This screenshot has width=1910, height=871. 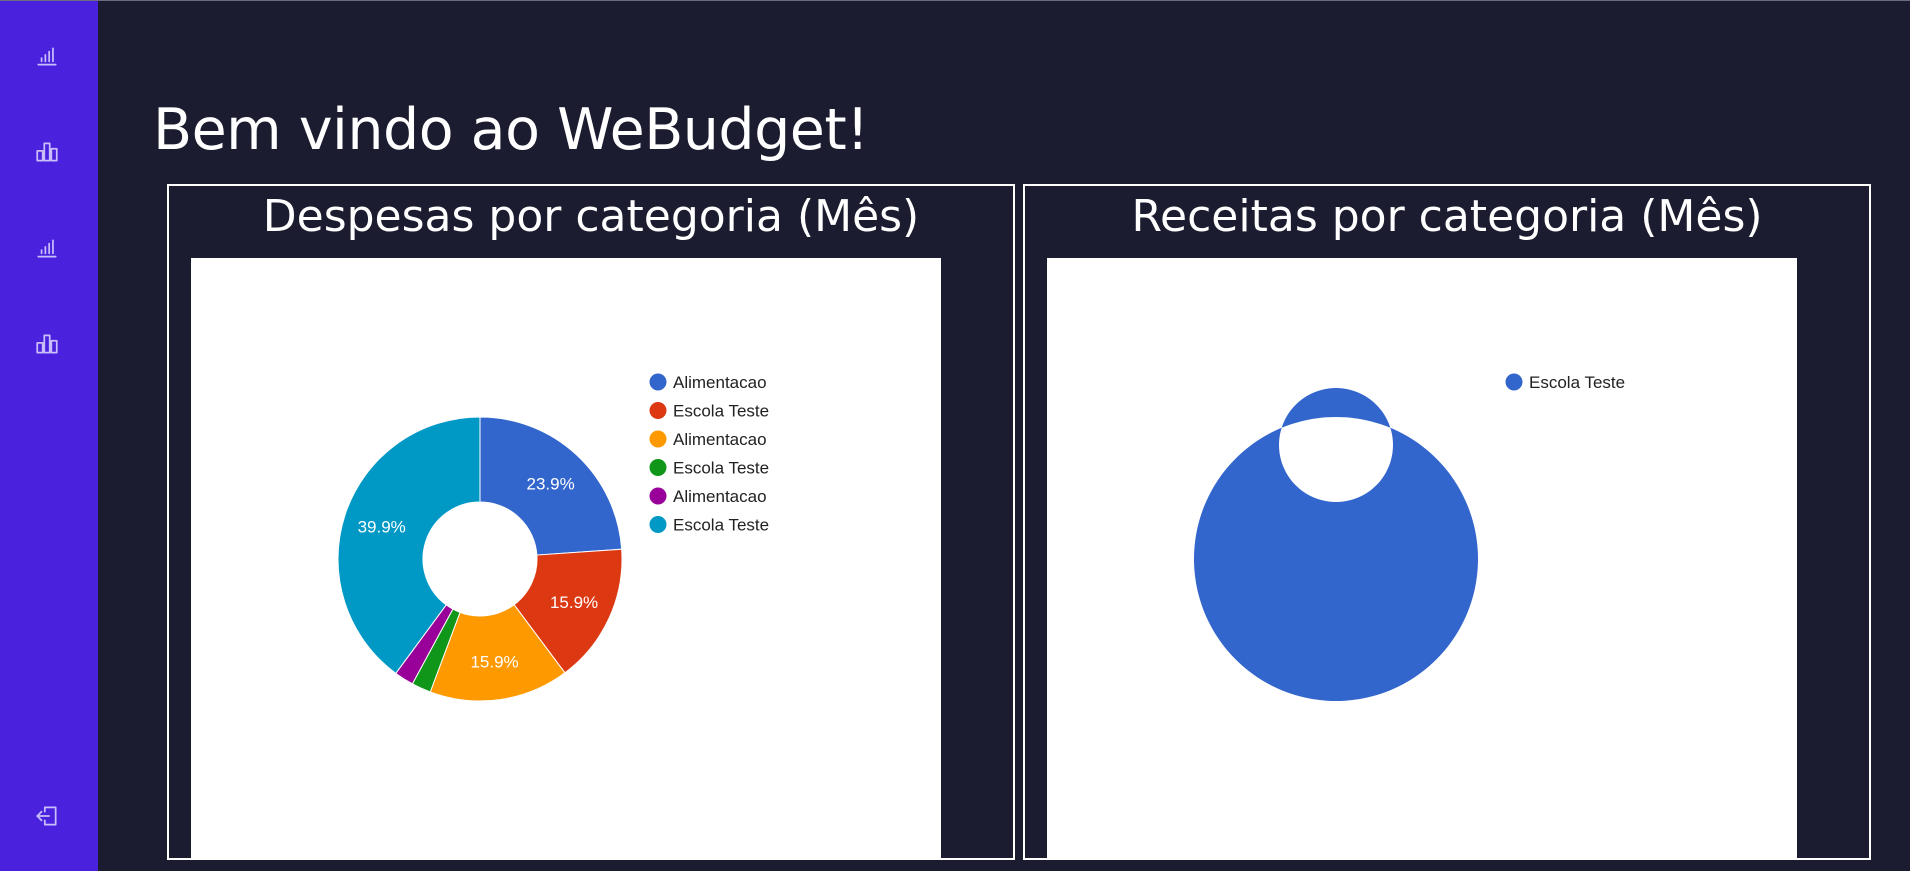 I want to click on slice-data-label: 23.9%, so click(x=551, y=483).